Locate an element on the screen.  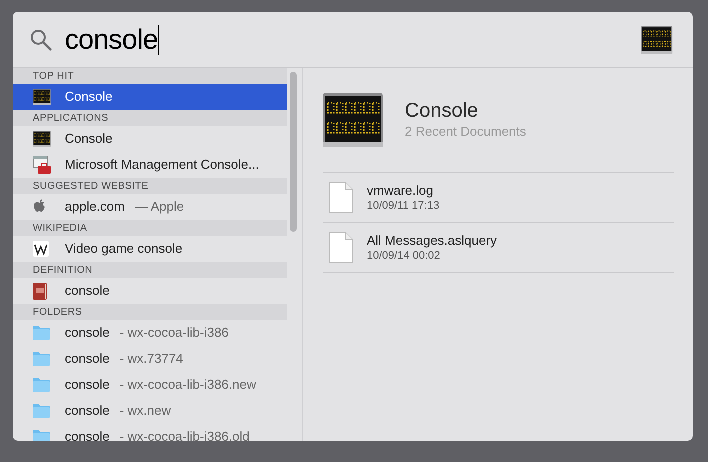
result-item: Video game console is located at coordinates (150, 249).